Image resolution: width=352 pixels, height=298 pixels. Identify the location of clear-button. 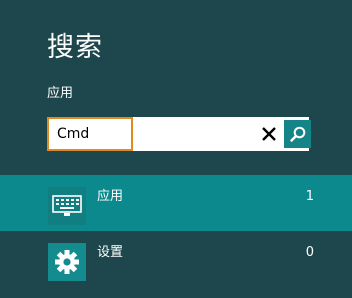
(269, 134).